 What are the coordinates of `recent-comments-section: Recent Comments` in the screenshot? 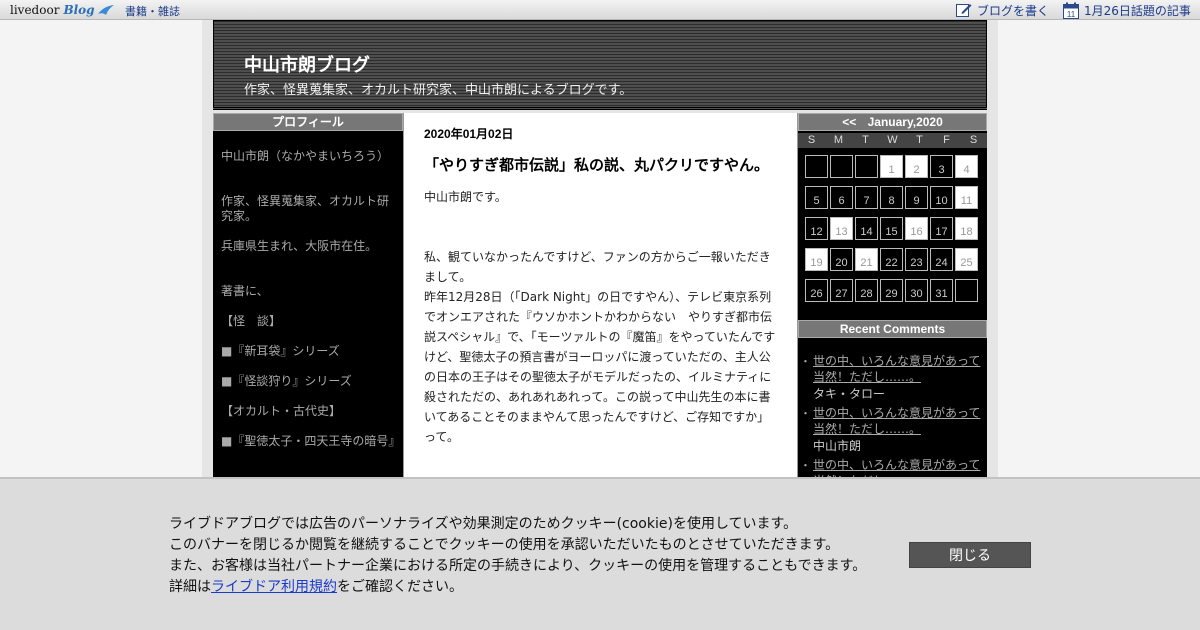 It's located at (892, 329).